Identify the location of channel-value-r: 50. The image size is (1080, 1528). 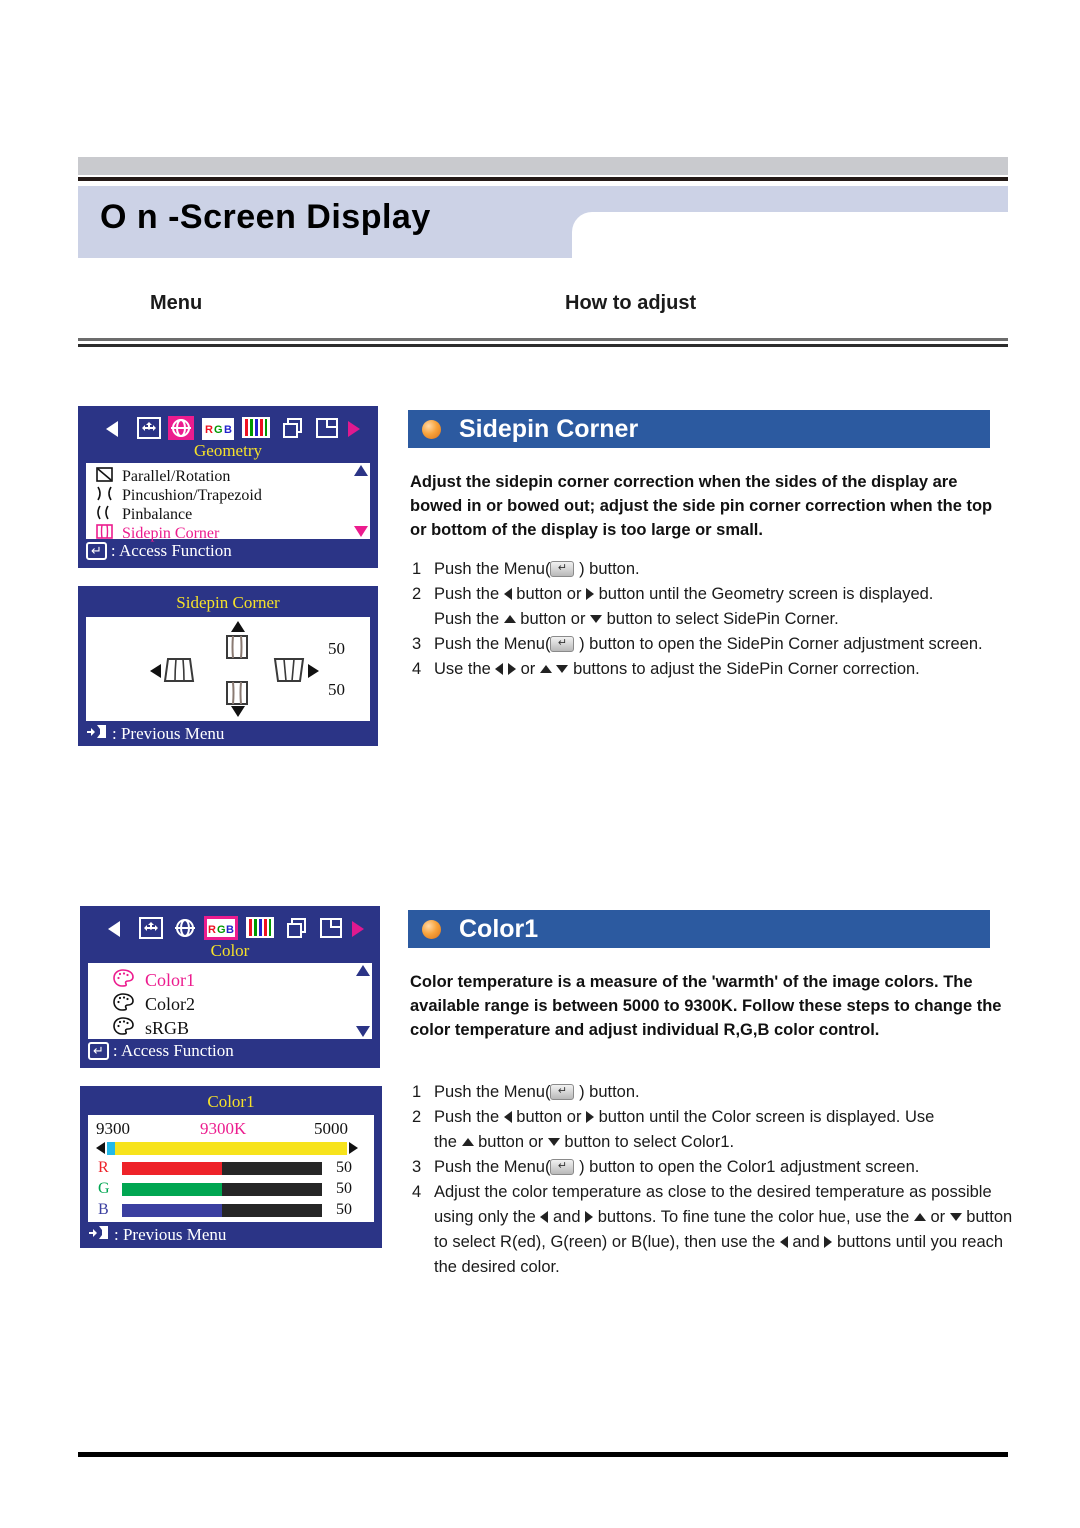
(344, 1167).